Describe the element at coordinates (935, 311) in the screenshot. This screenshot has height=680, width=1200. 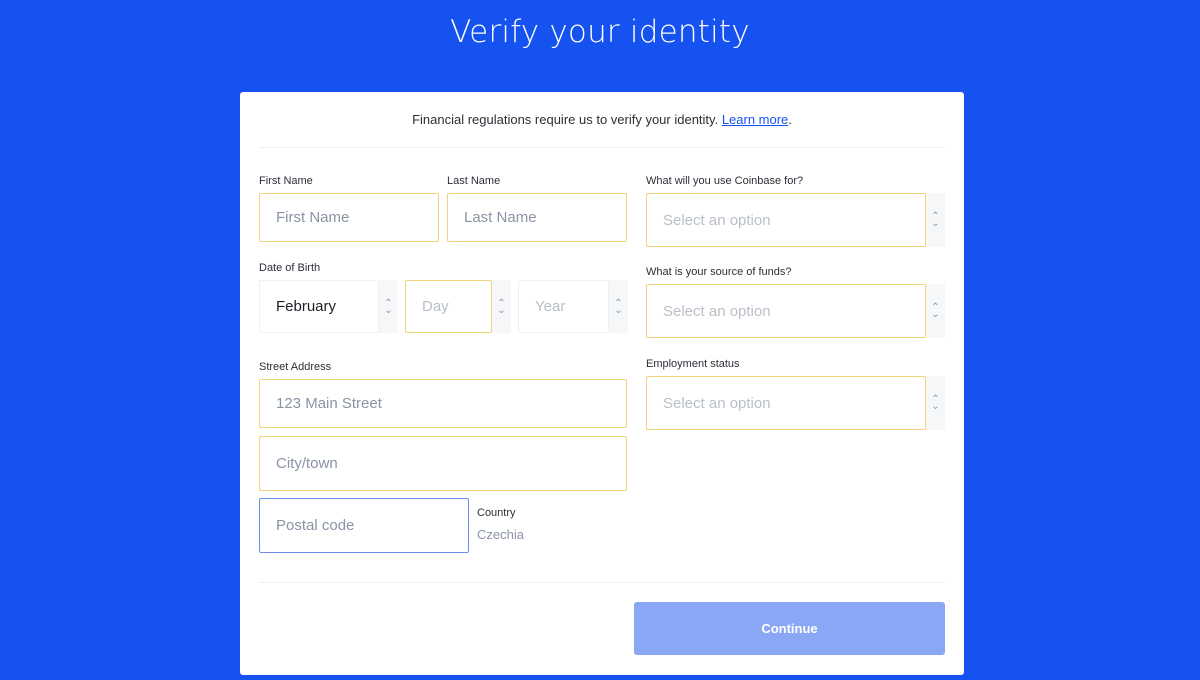
I see `funds-chevron-icon: ⌃ ⌄` at that location.